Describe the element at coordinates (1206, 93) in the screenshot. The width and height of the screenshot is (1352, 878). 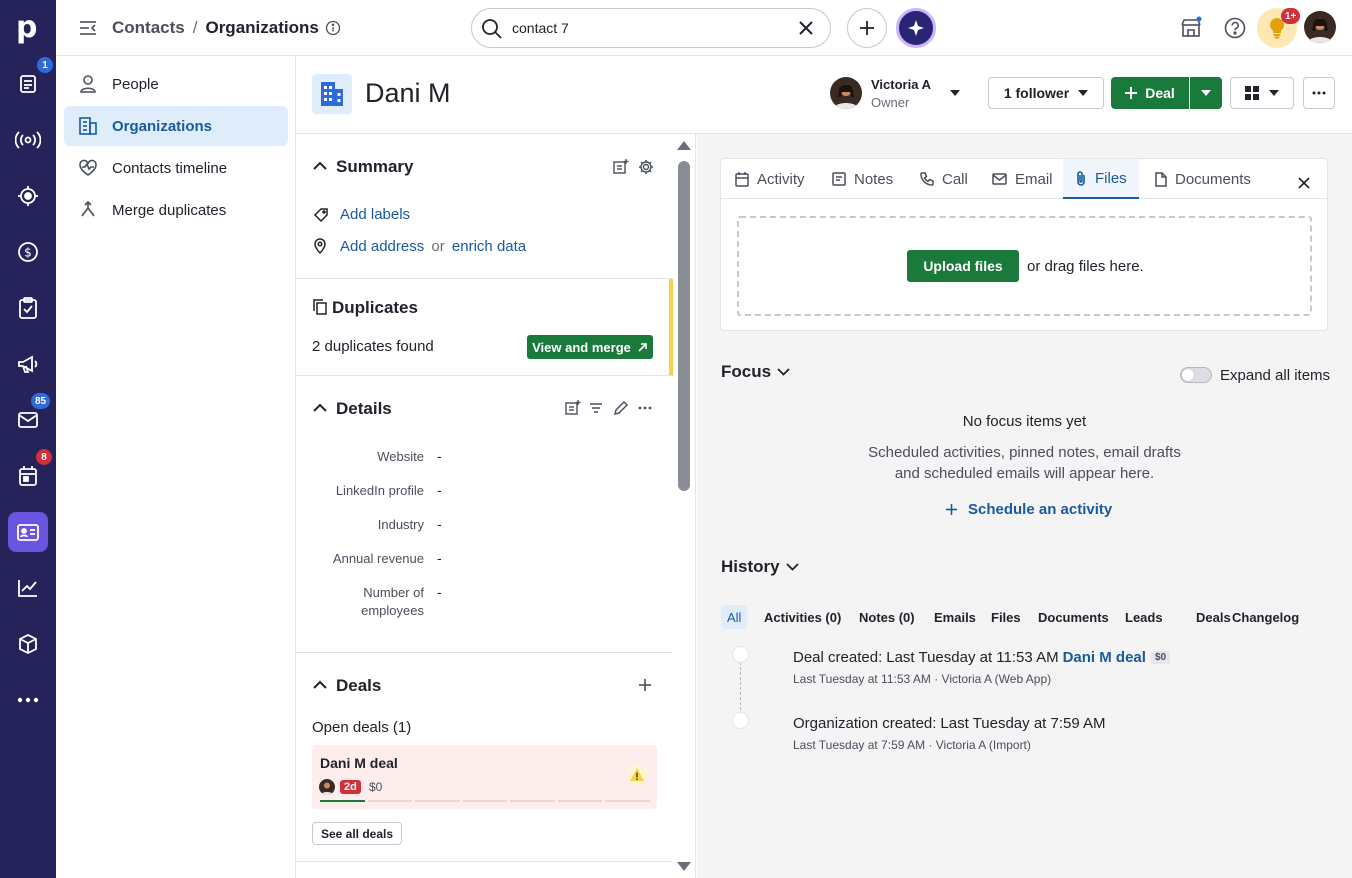
I see `deal-options-button` at that location.